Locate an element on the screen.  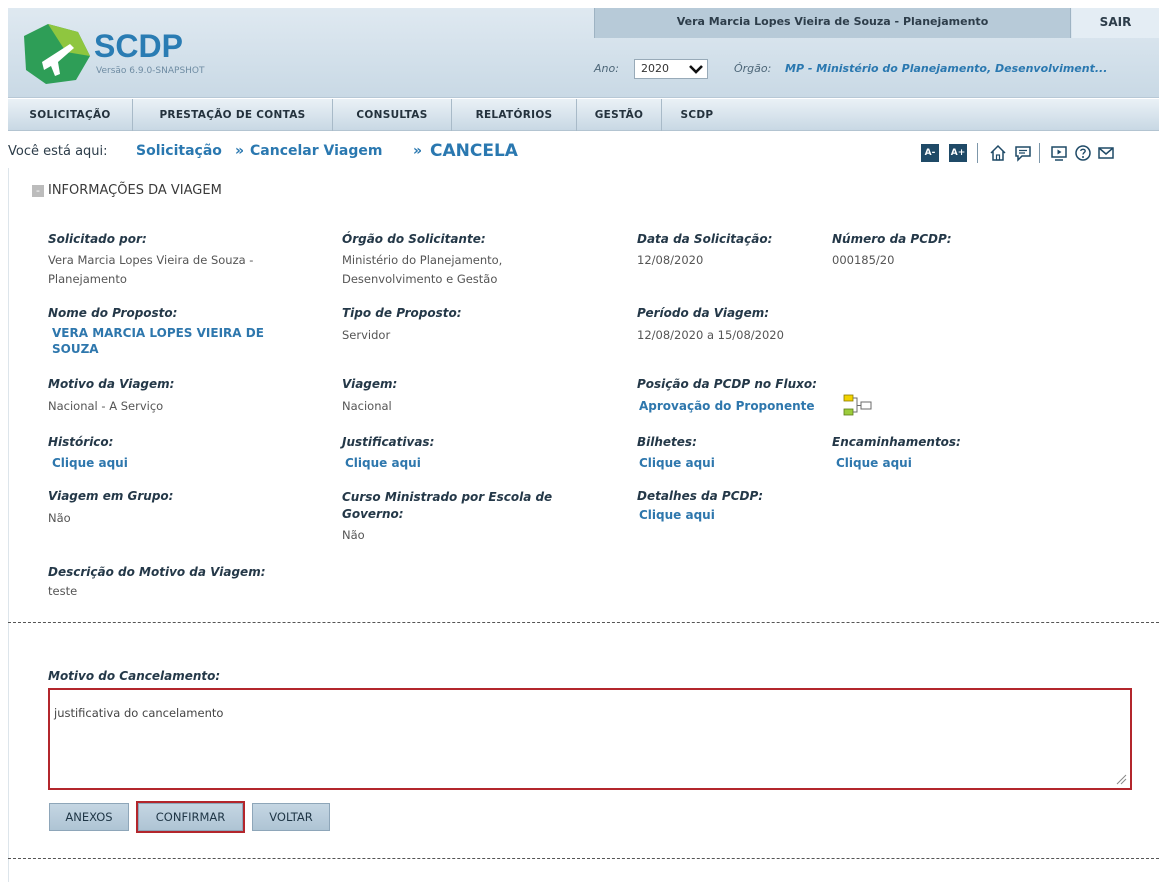
home-icon is located at coordinates (998, 153).